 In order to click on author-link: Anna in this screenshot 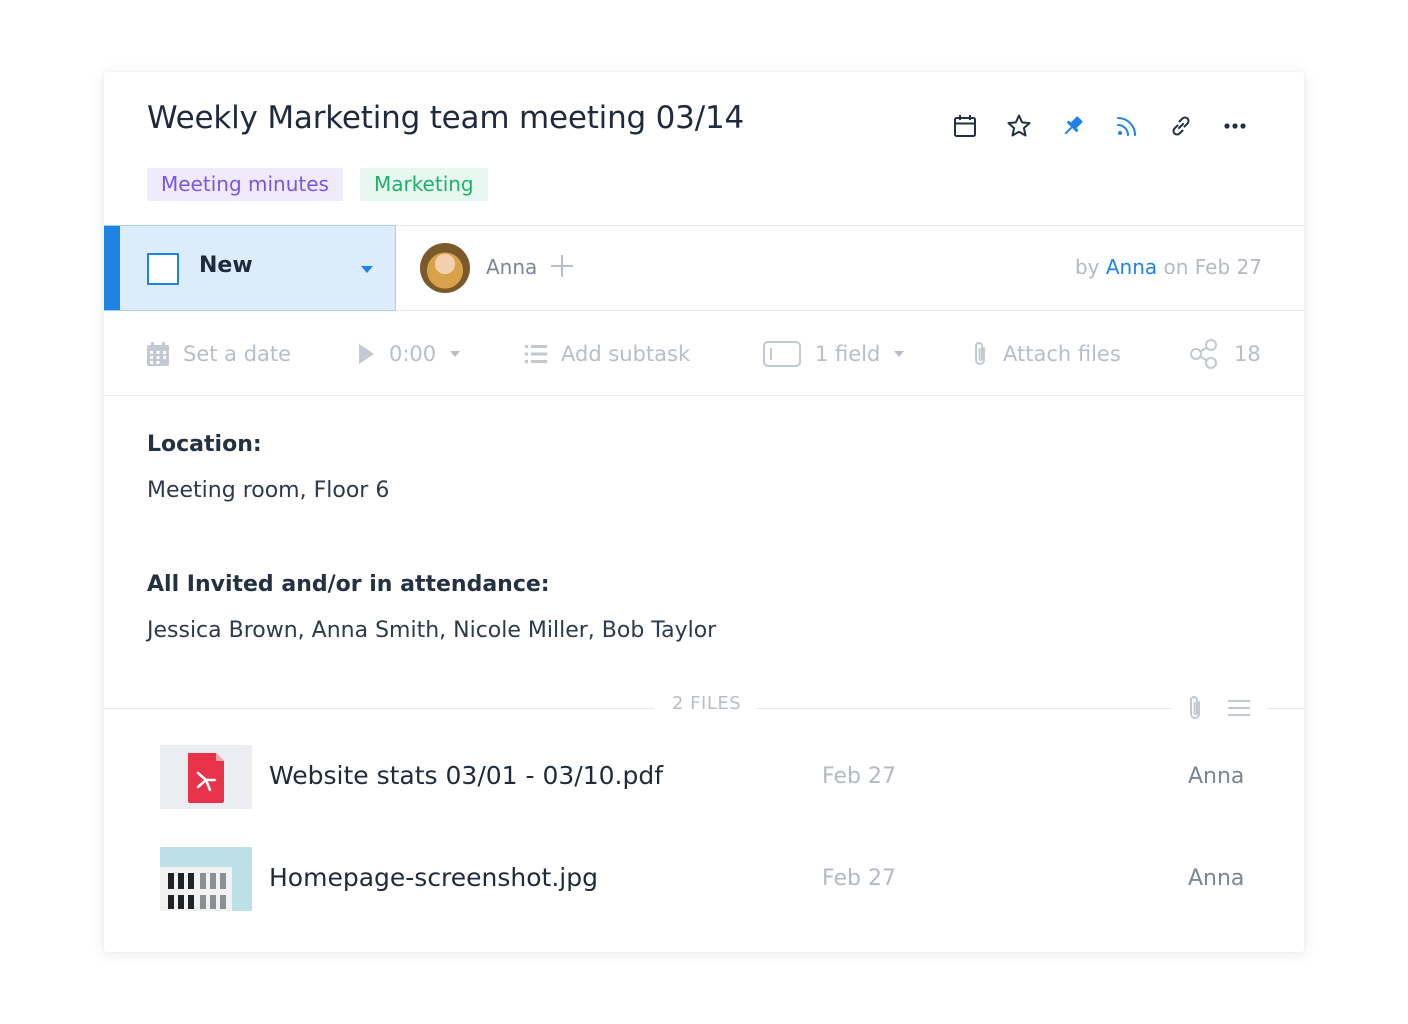, I will do `click(1131, 267)`.